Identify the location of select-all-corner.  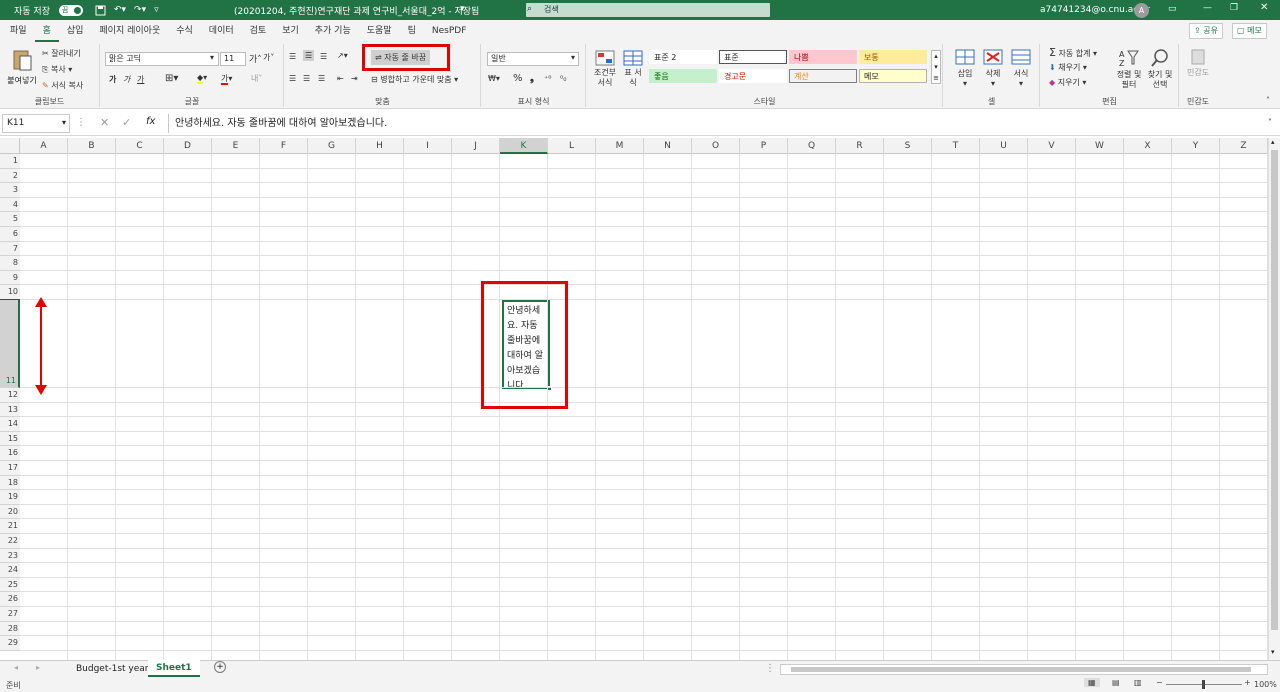
(10, 146).